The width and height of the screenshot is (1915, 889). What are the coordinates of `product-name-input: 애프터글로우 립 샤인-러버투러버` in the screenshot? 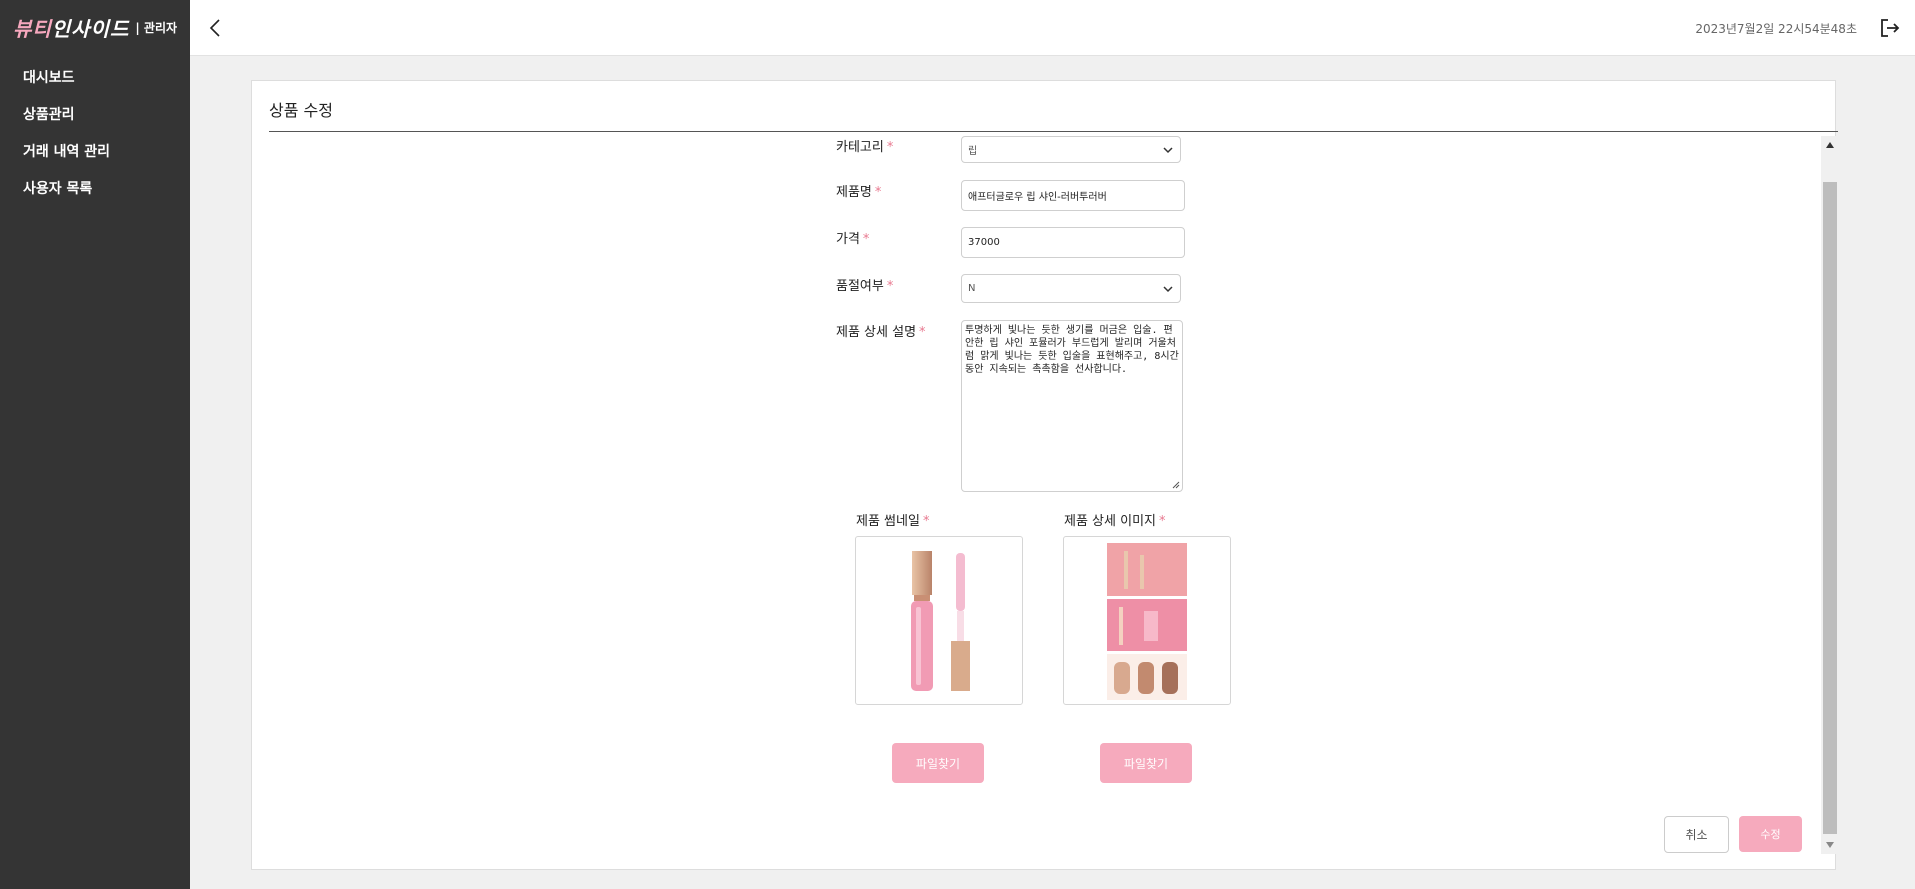 It's located at (1073, 195).